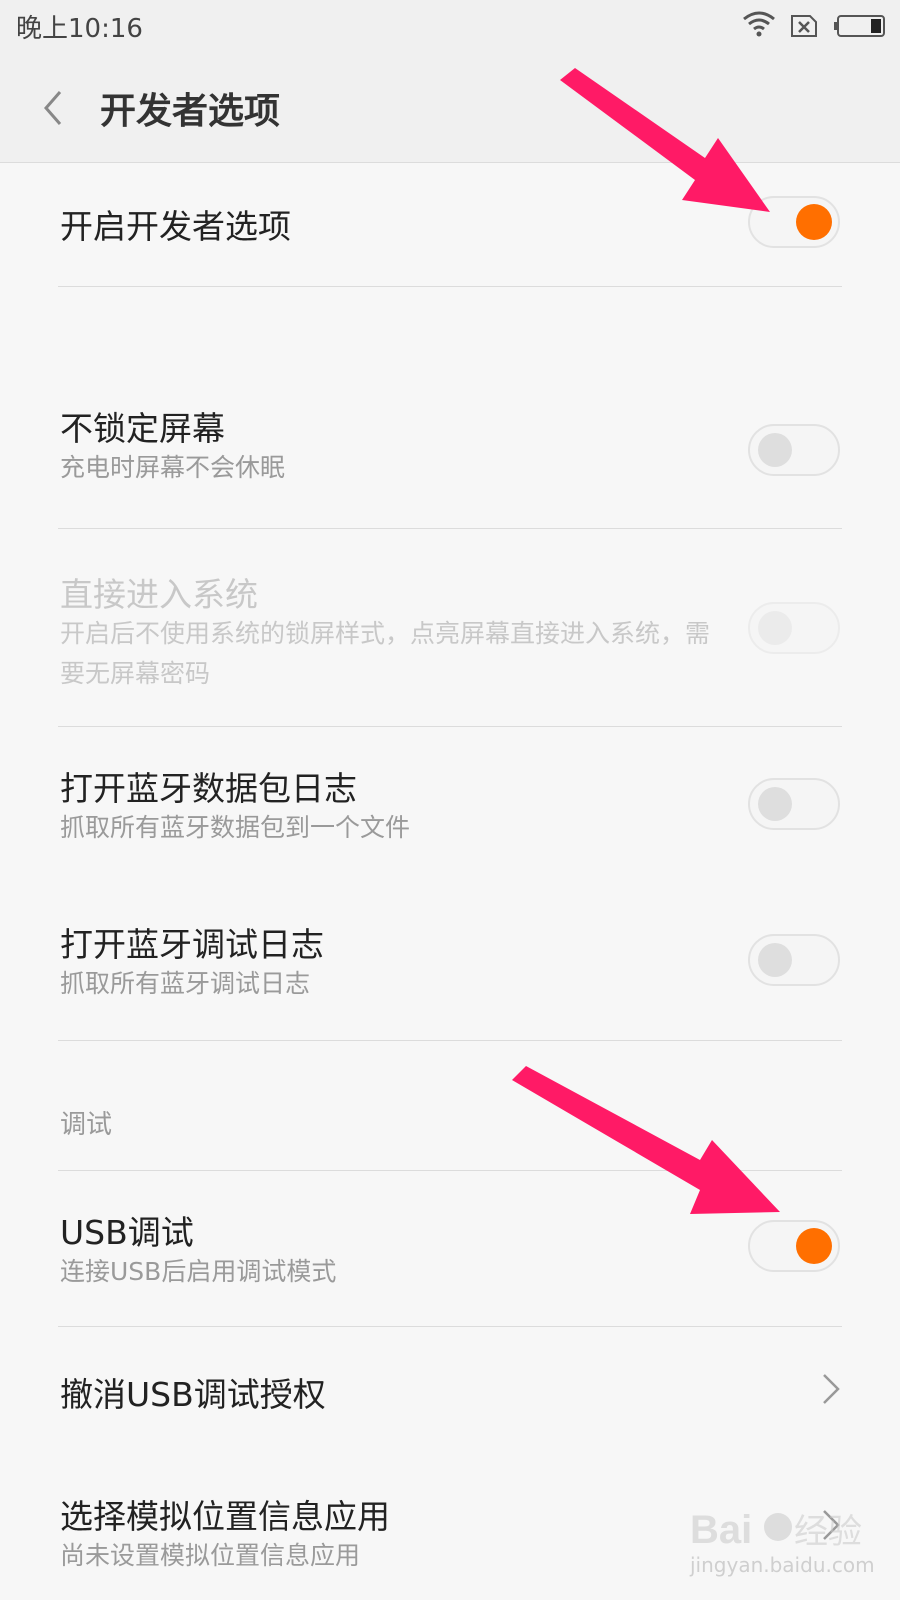 This screenshot has width=900, height=1600. I want to click on bluetooth-debug-log-toggle, so click(794, 960).